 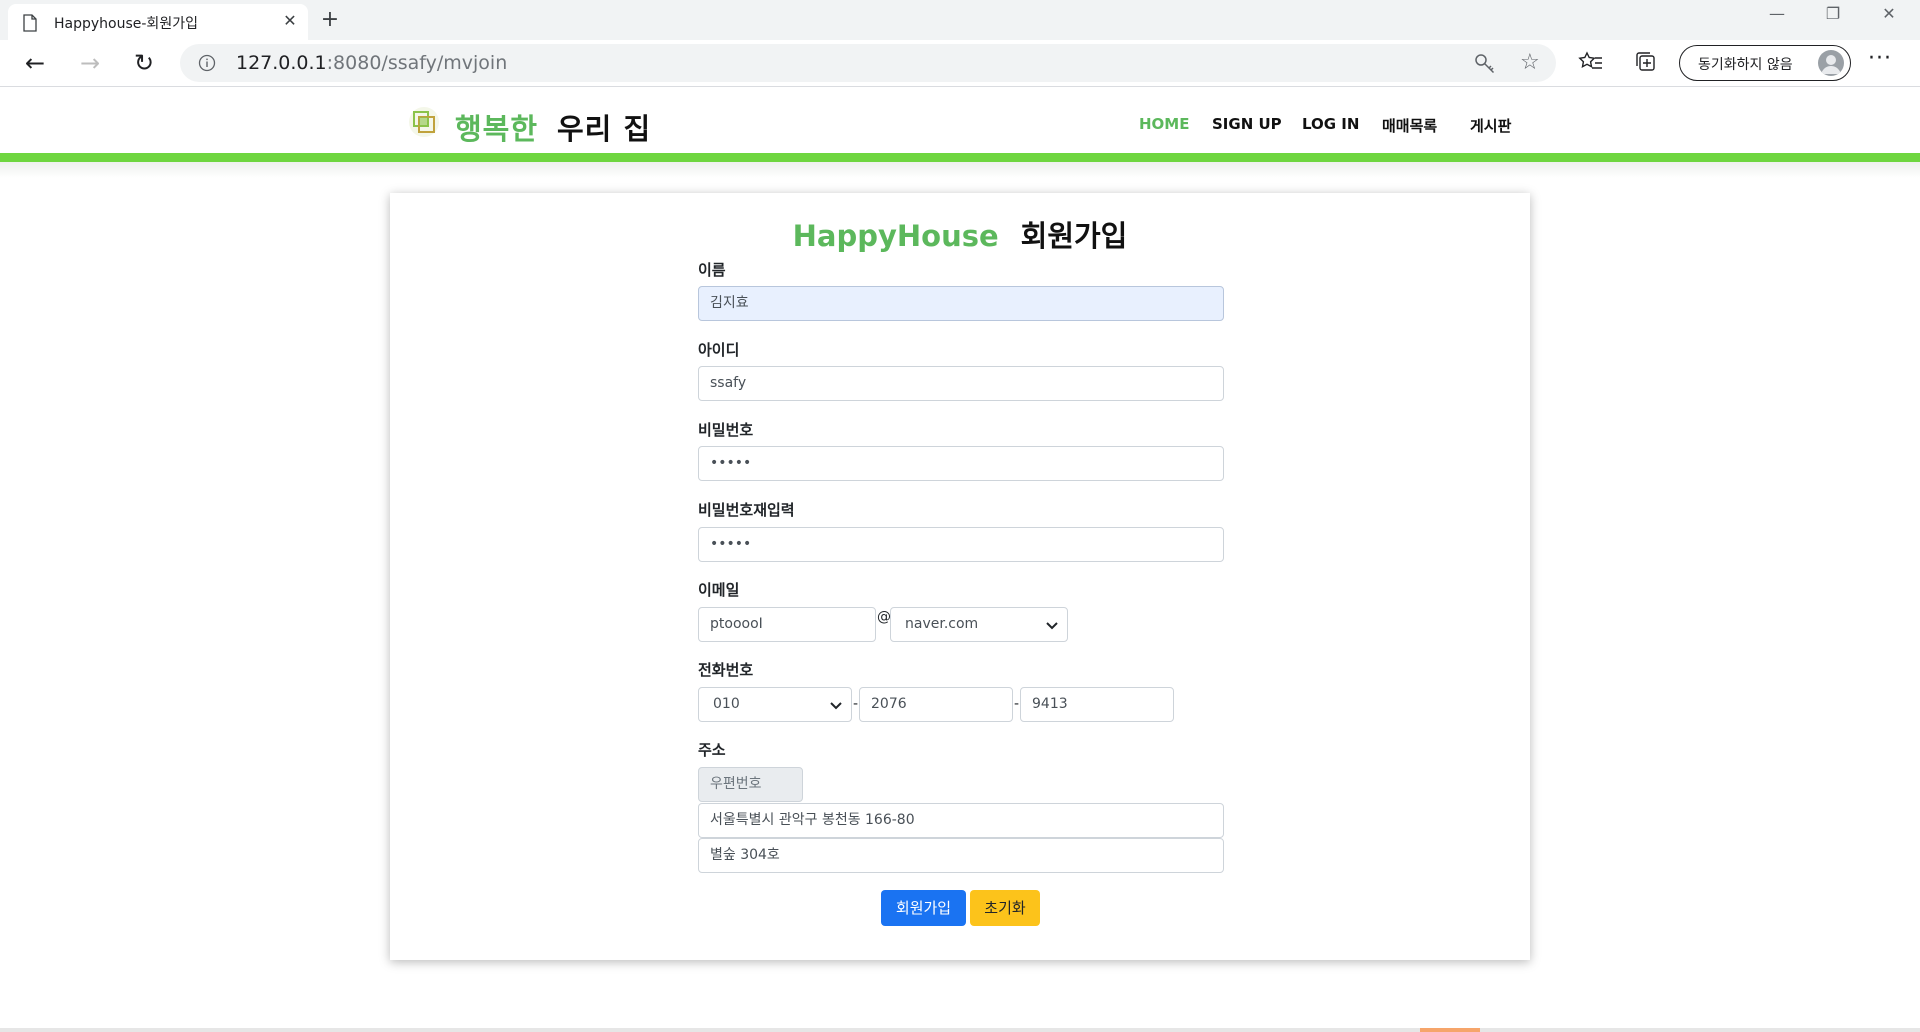 What do you see at coordinates (1005, 908) in the screenshot?
I see `reset-button: 초기화` at bounding box center [1005, 908].